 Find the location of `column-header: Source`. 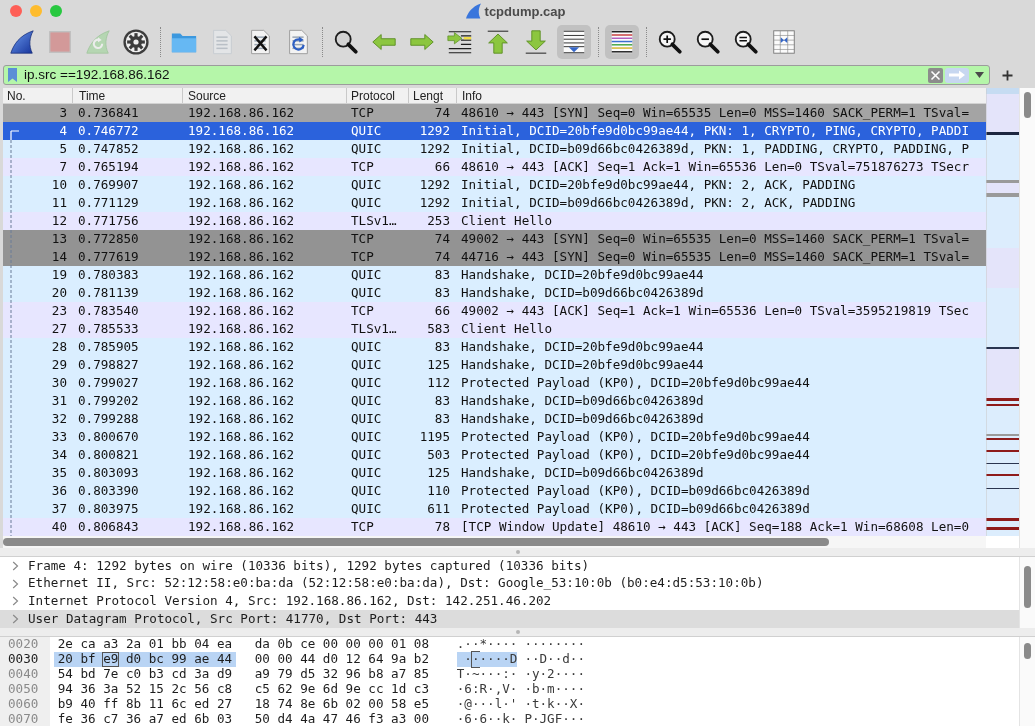

column-header: Source is located at coordinates (264, 95).